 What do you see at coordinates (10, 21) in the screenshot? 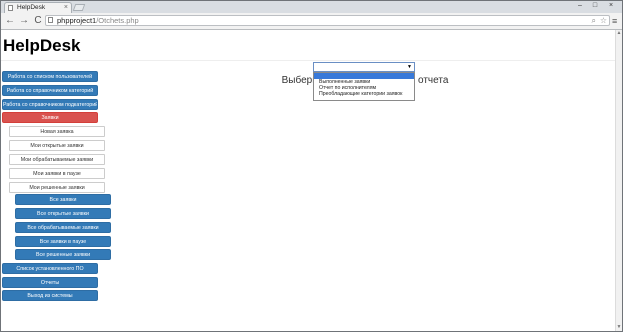
I see `back-button: ←` at bounding box center [10, 21].